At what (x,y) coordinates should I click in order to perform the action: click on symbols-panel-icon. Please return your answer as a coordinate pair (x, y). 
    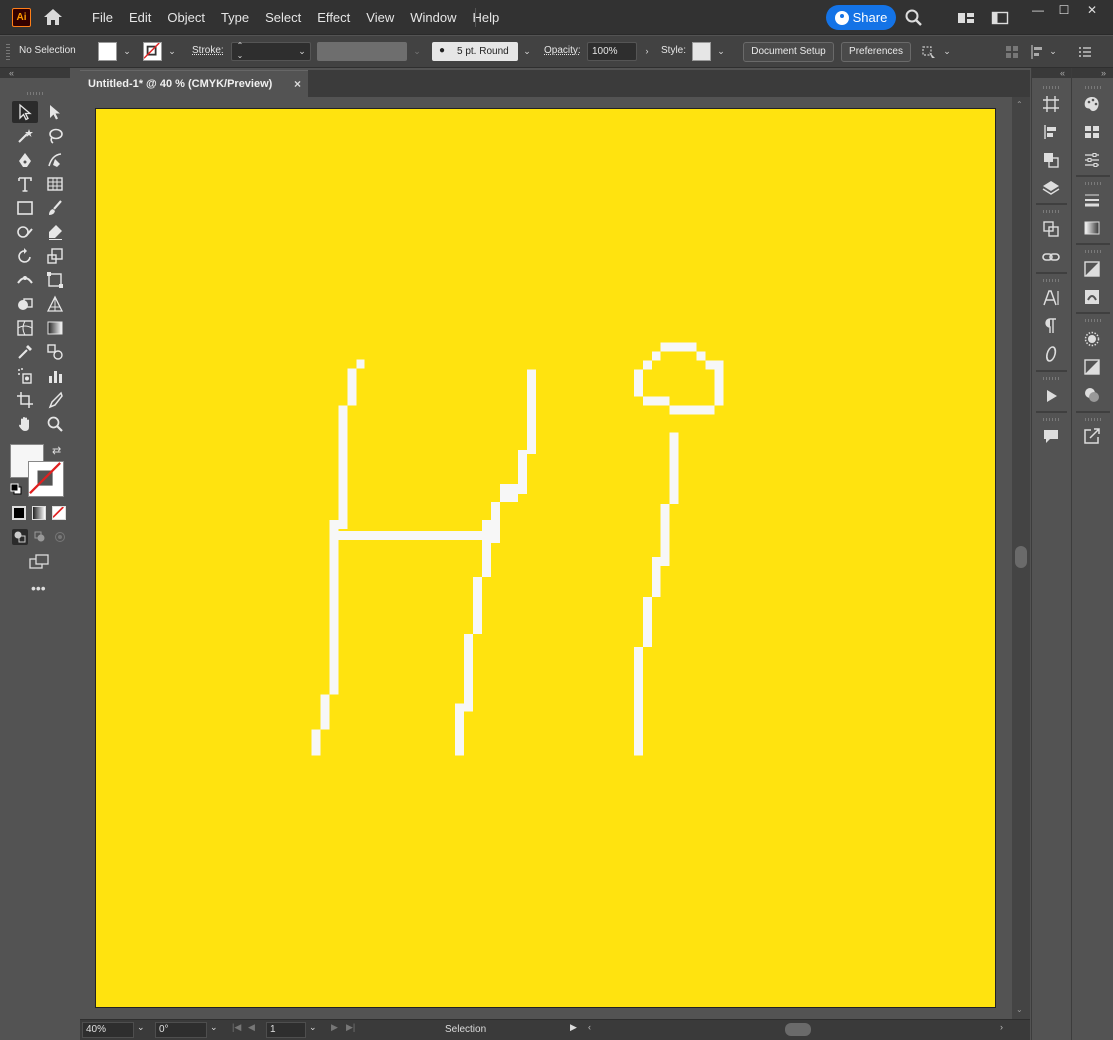
    Looking at the image, I should click on (1092, 395).